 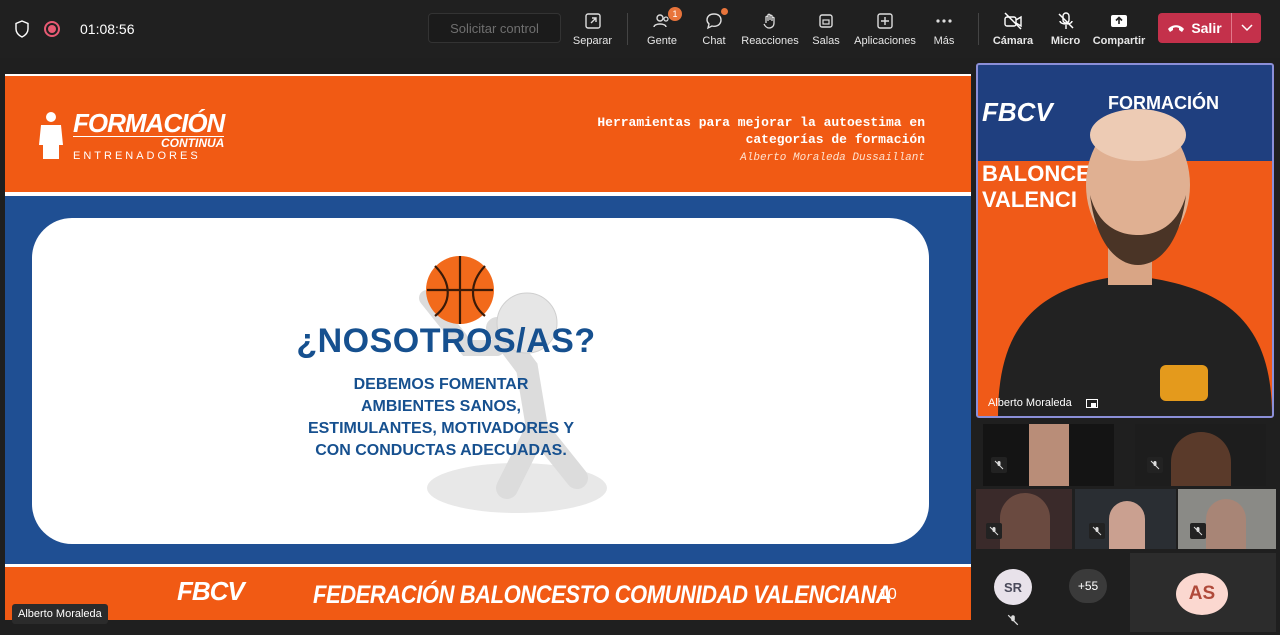 I want to click on camera-off-icon, so click(x=1013, y=21).